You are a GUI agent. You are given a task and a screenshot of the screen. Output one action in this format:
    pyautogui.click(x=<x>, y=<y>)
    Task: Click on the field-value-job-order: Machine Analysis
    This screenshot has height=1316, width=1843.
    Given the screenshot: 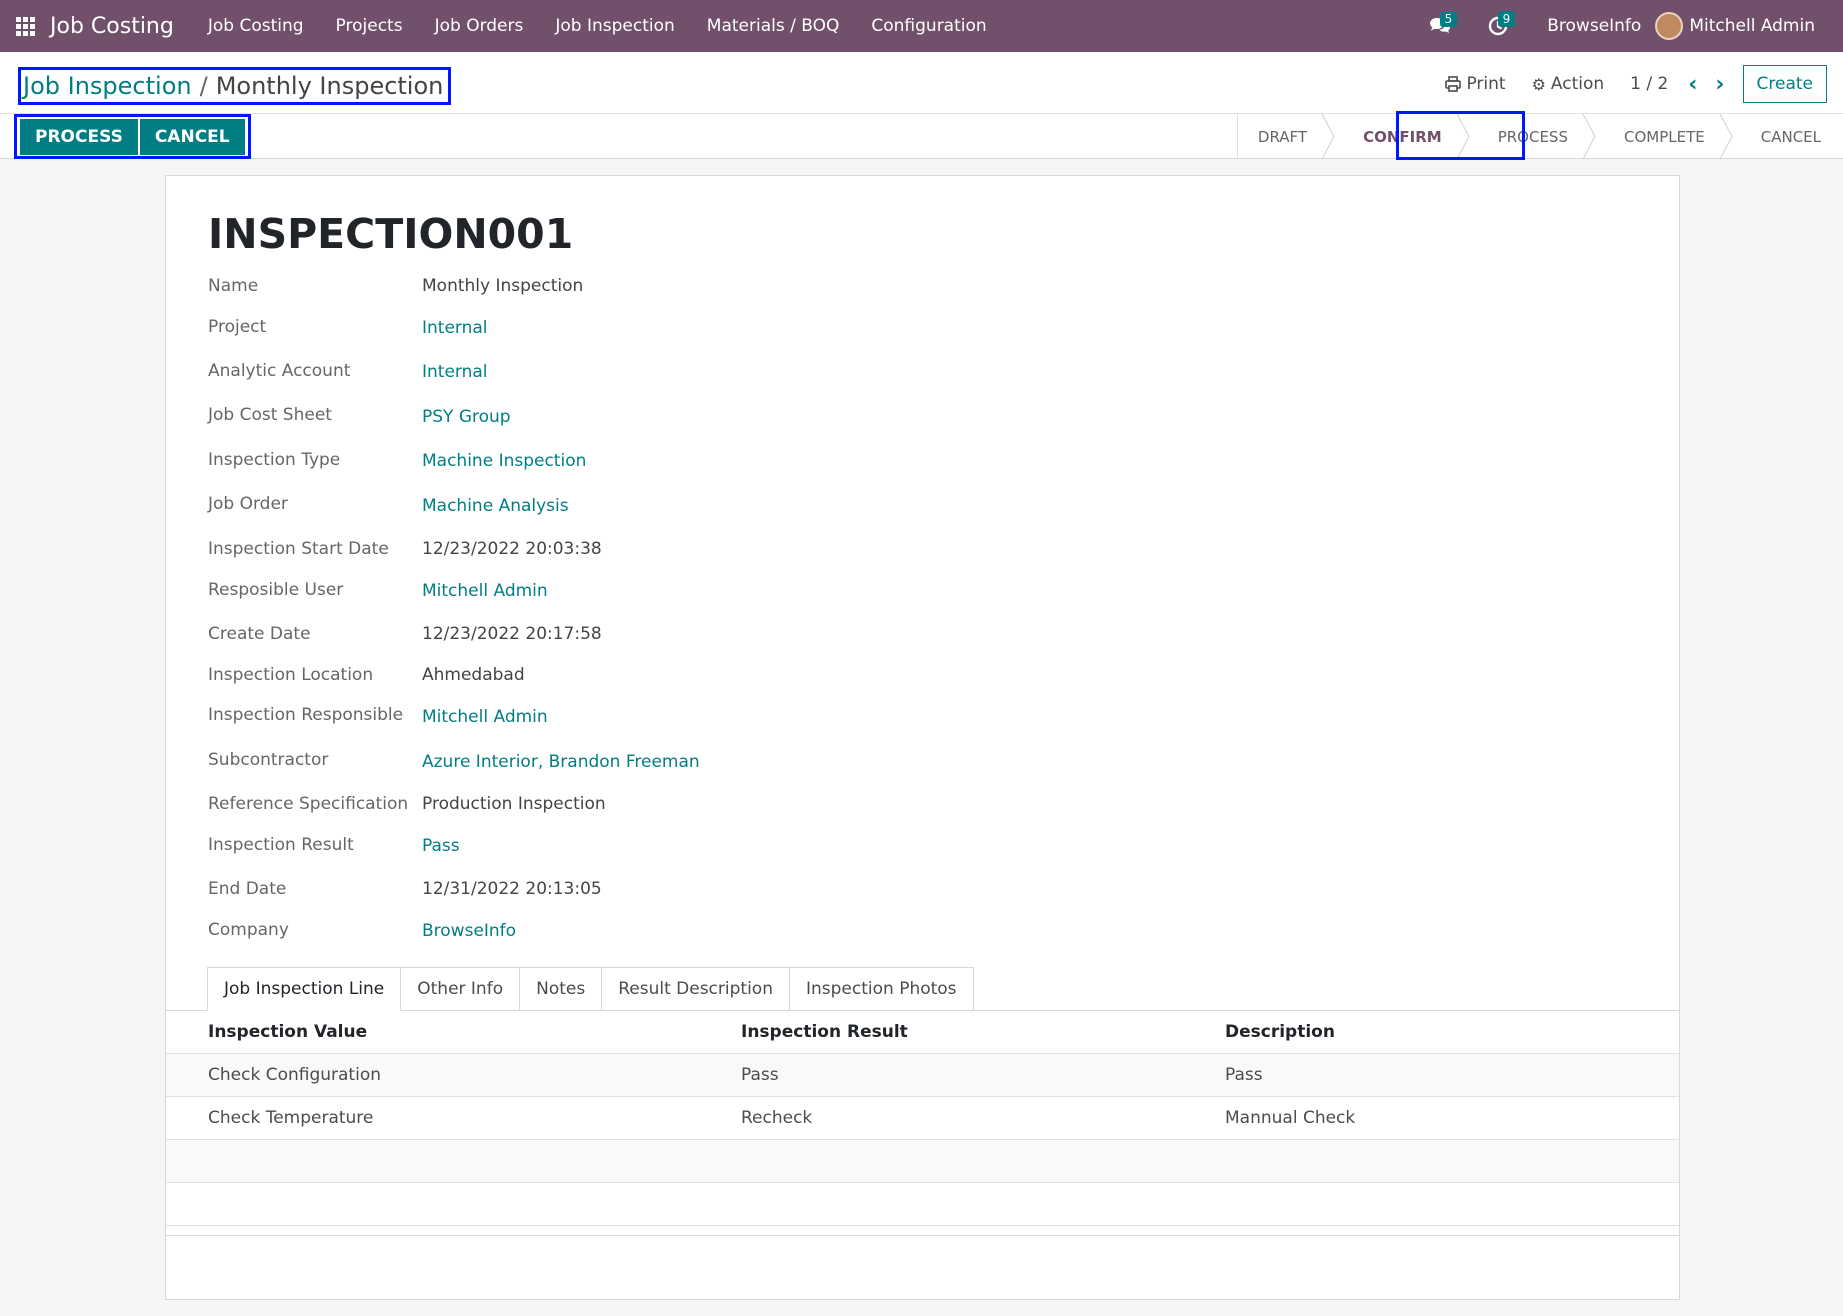 What is the action you would take?
    pyautogui.click(x=495, y=506)
    